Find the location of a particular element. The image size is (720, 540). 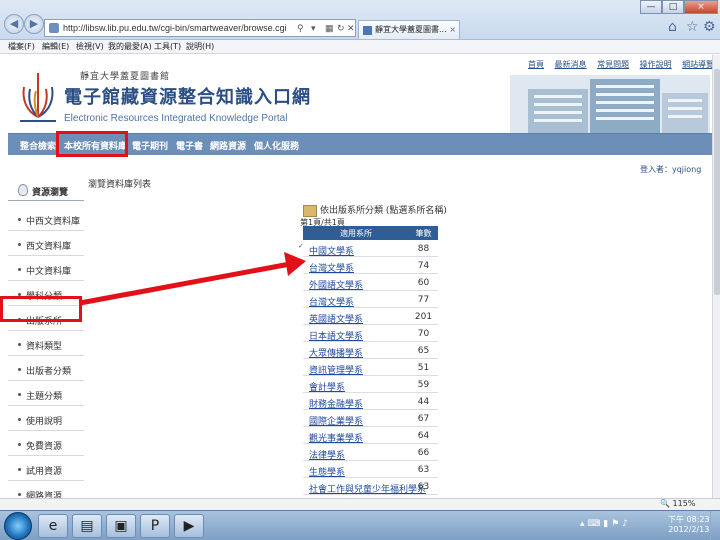

clock: 下午 08:23 2012/2/13 is located at coordinates (689, 525).